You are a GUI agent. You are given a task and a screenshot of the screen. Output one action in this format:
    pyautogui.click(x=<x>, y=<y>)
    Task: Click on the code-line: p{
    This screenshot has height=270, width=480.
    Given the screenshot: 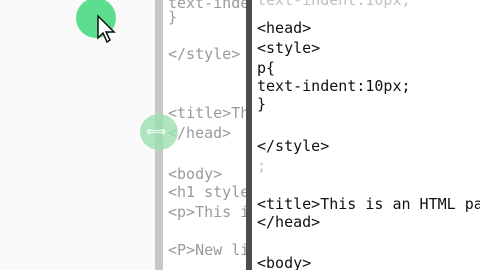 What is the action you would take?
    pyautogui.click(x=266, y=68)
    